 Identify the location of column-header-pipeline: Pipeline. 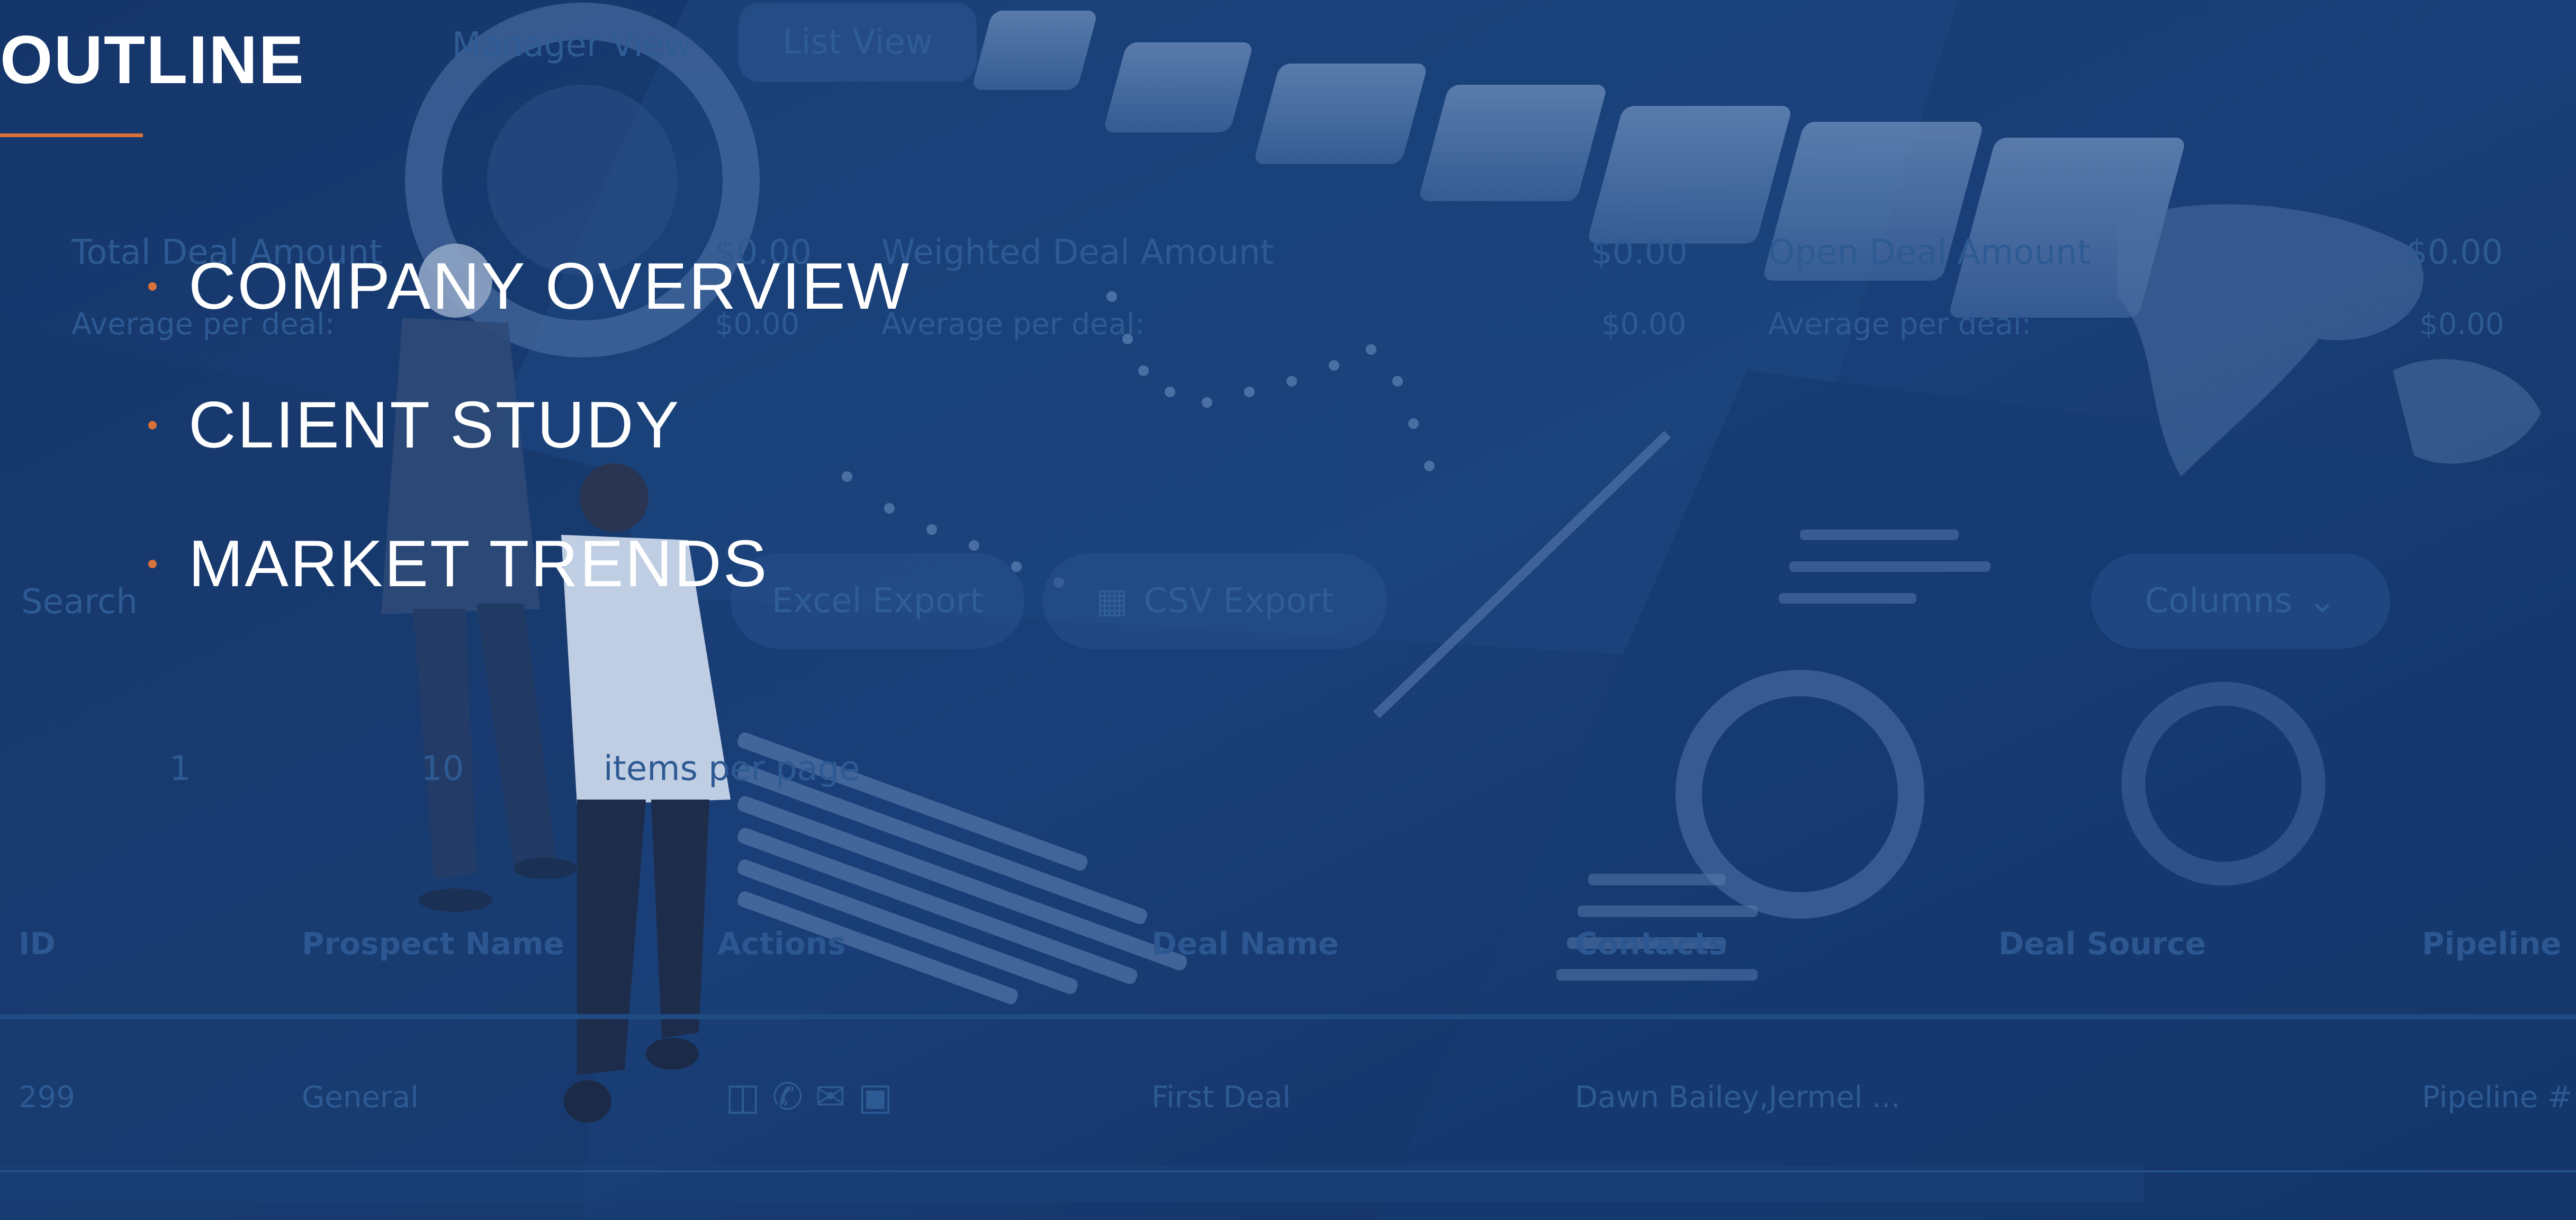
(2492, 944).